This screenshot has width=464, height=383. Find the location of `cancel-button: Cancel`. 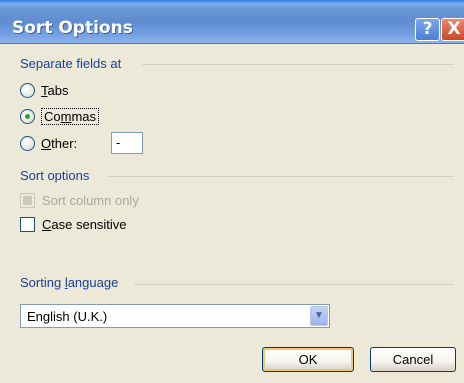

cancel-button: Cancel is located at coordinates (413, 359).